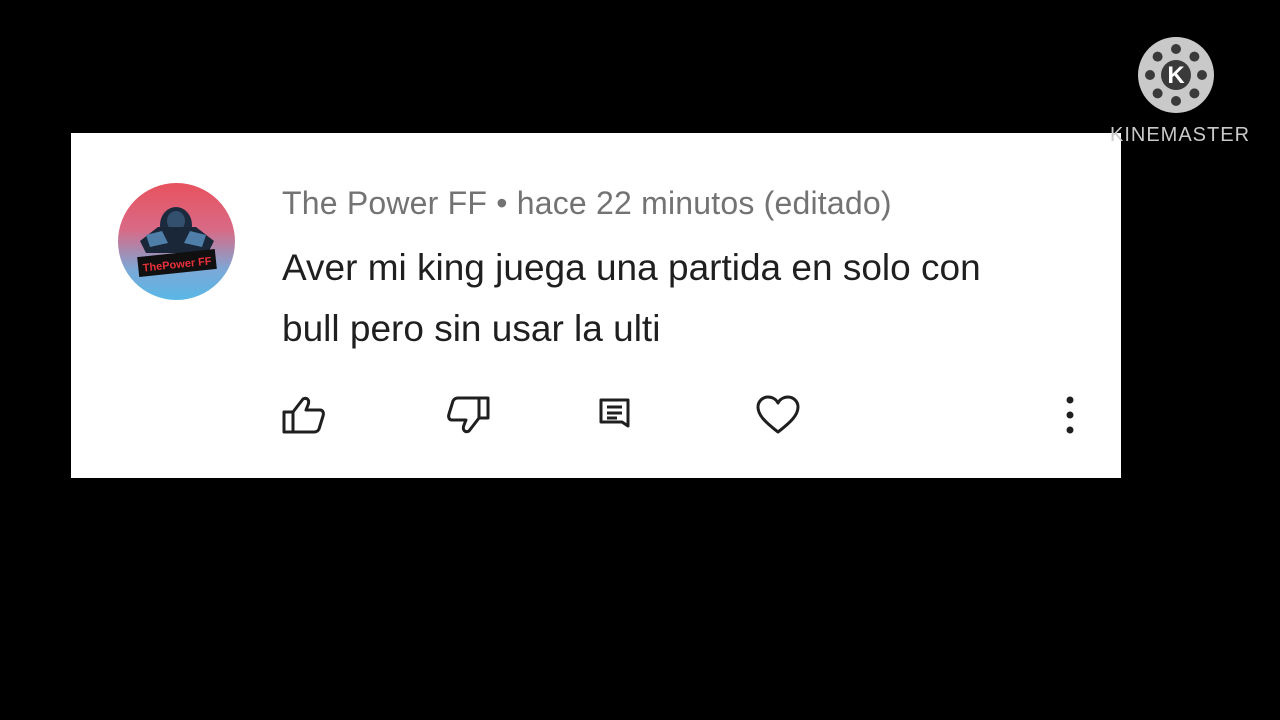 The height and width of the screenshot is (720, 1280). I want to click on avatar: ThePower FF, so click(176, 241).